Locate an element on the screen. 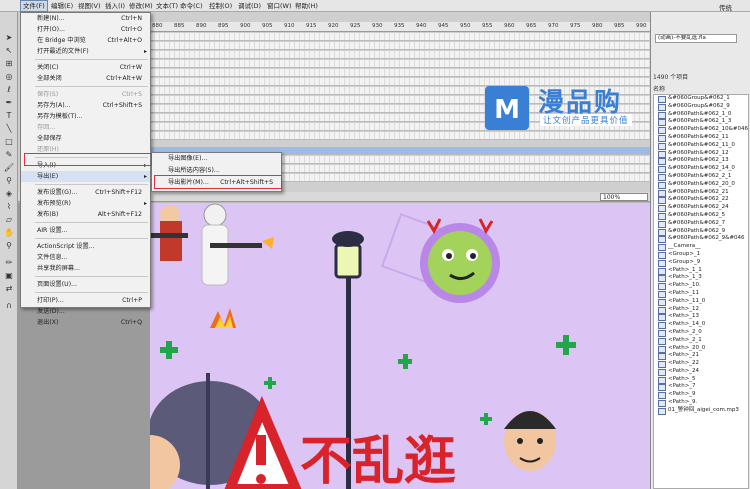  menu-commands: 命令(C) is located at coordinates (191, 6).